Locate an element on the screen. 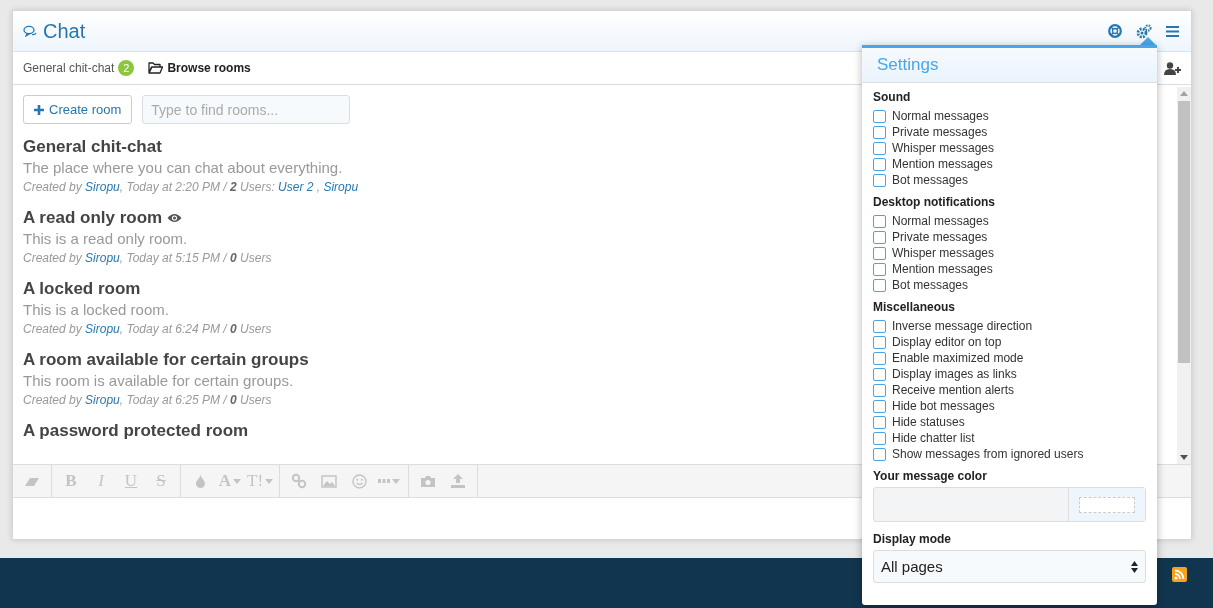  display-mode-select: All pages is located at coordinates (1009, 566).